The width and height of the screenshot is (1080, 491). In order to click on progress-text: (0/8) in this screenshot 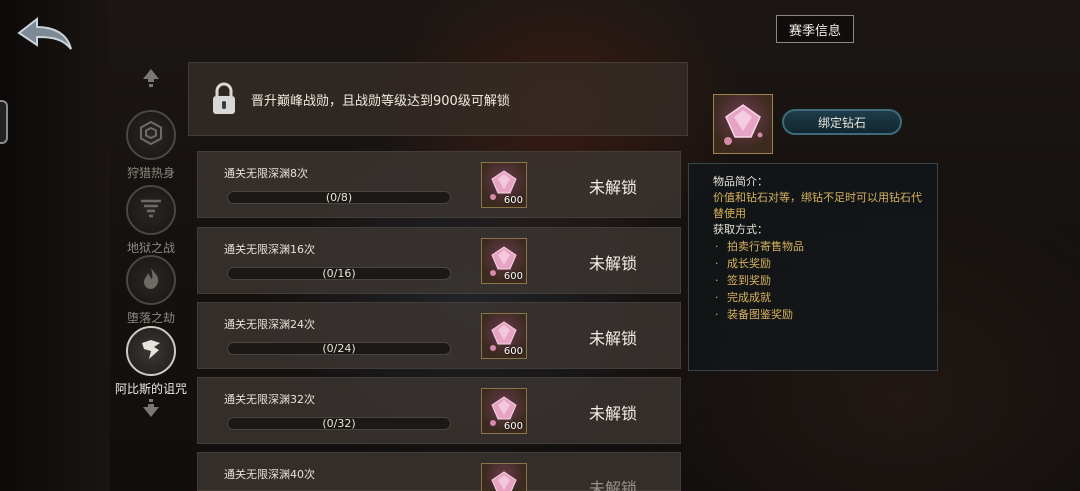, I will do `click(339, 197)`.